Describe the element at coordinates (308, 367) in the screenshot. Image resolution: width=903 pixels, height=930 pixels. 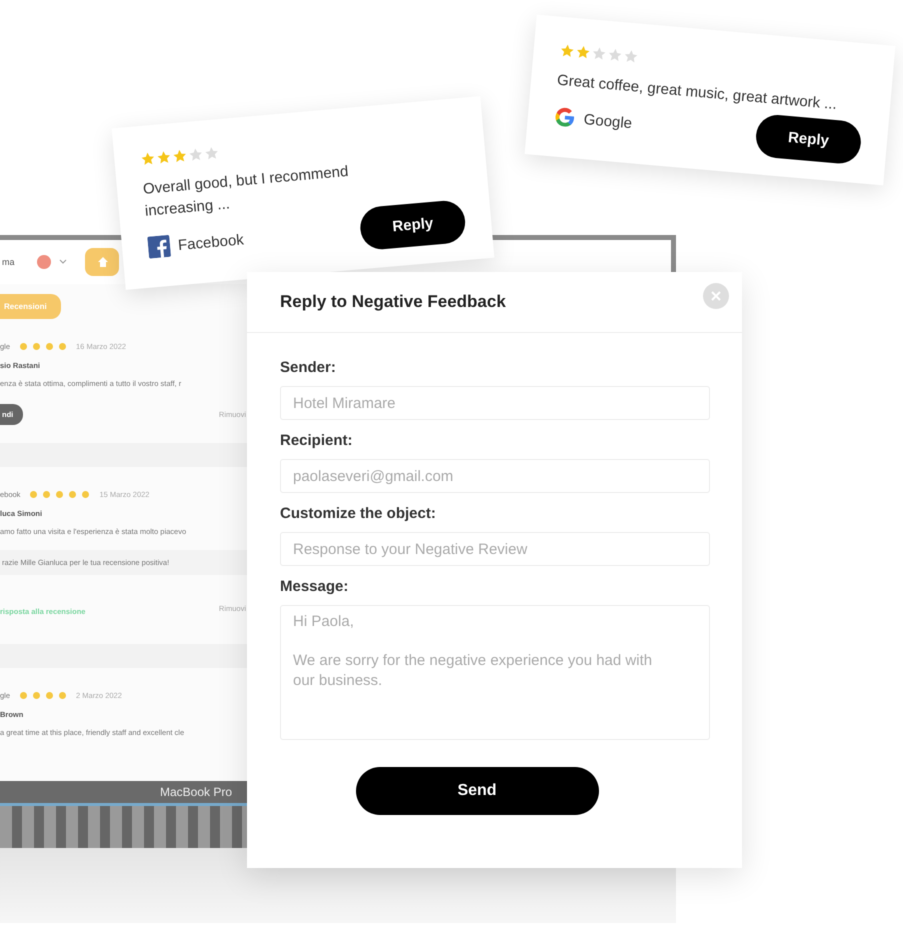
I see `field-label: Sender:` at that location.